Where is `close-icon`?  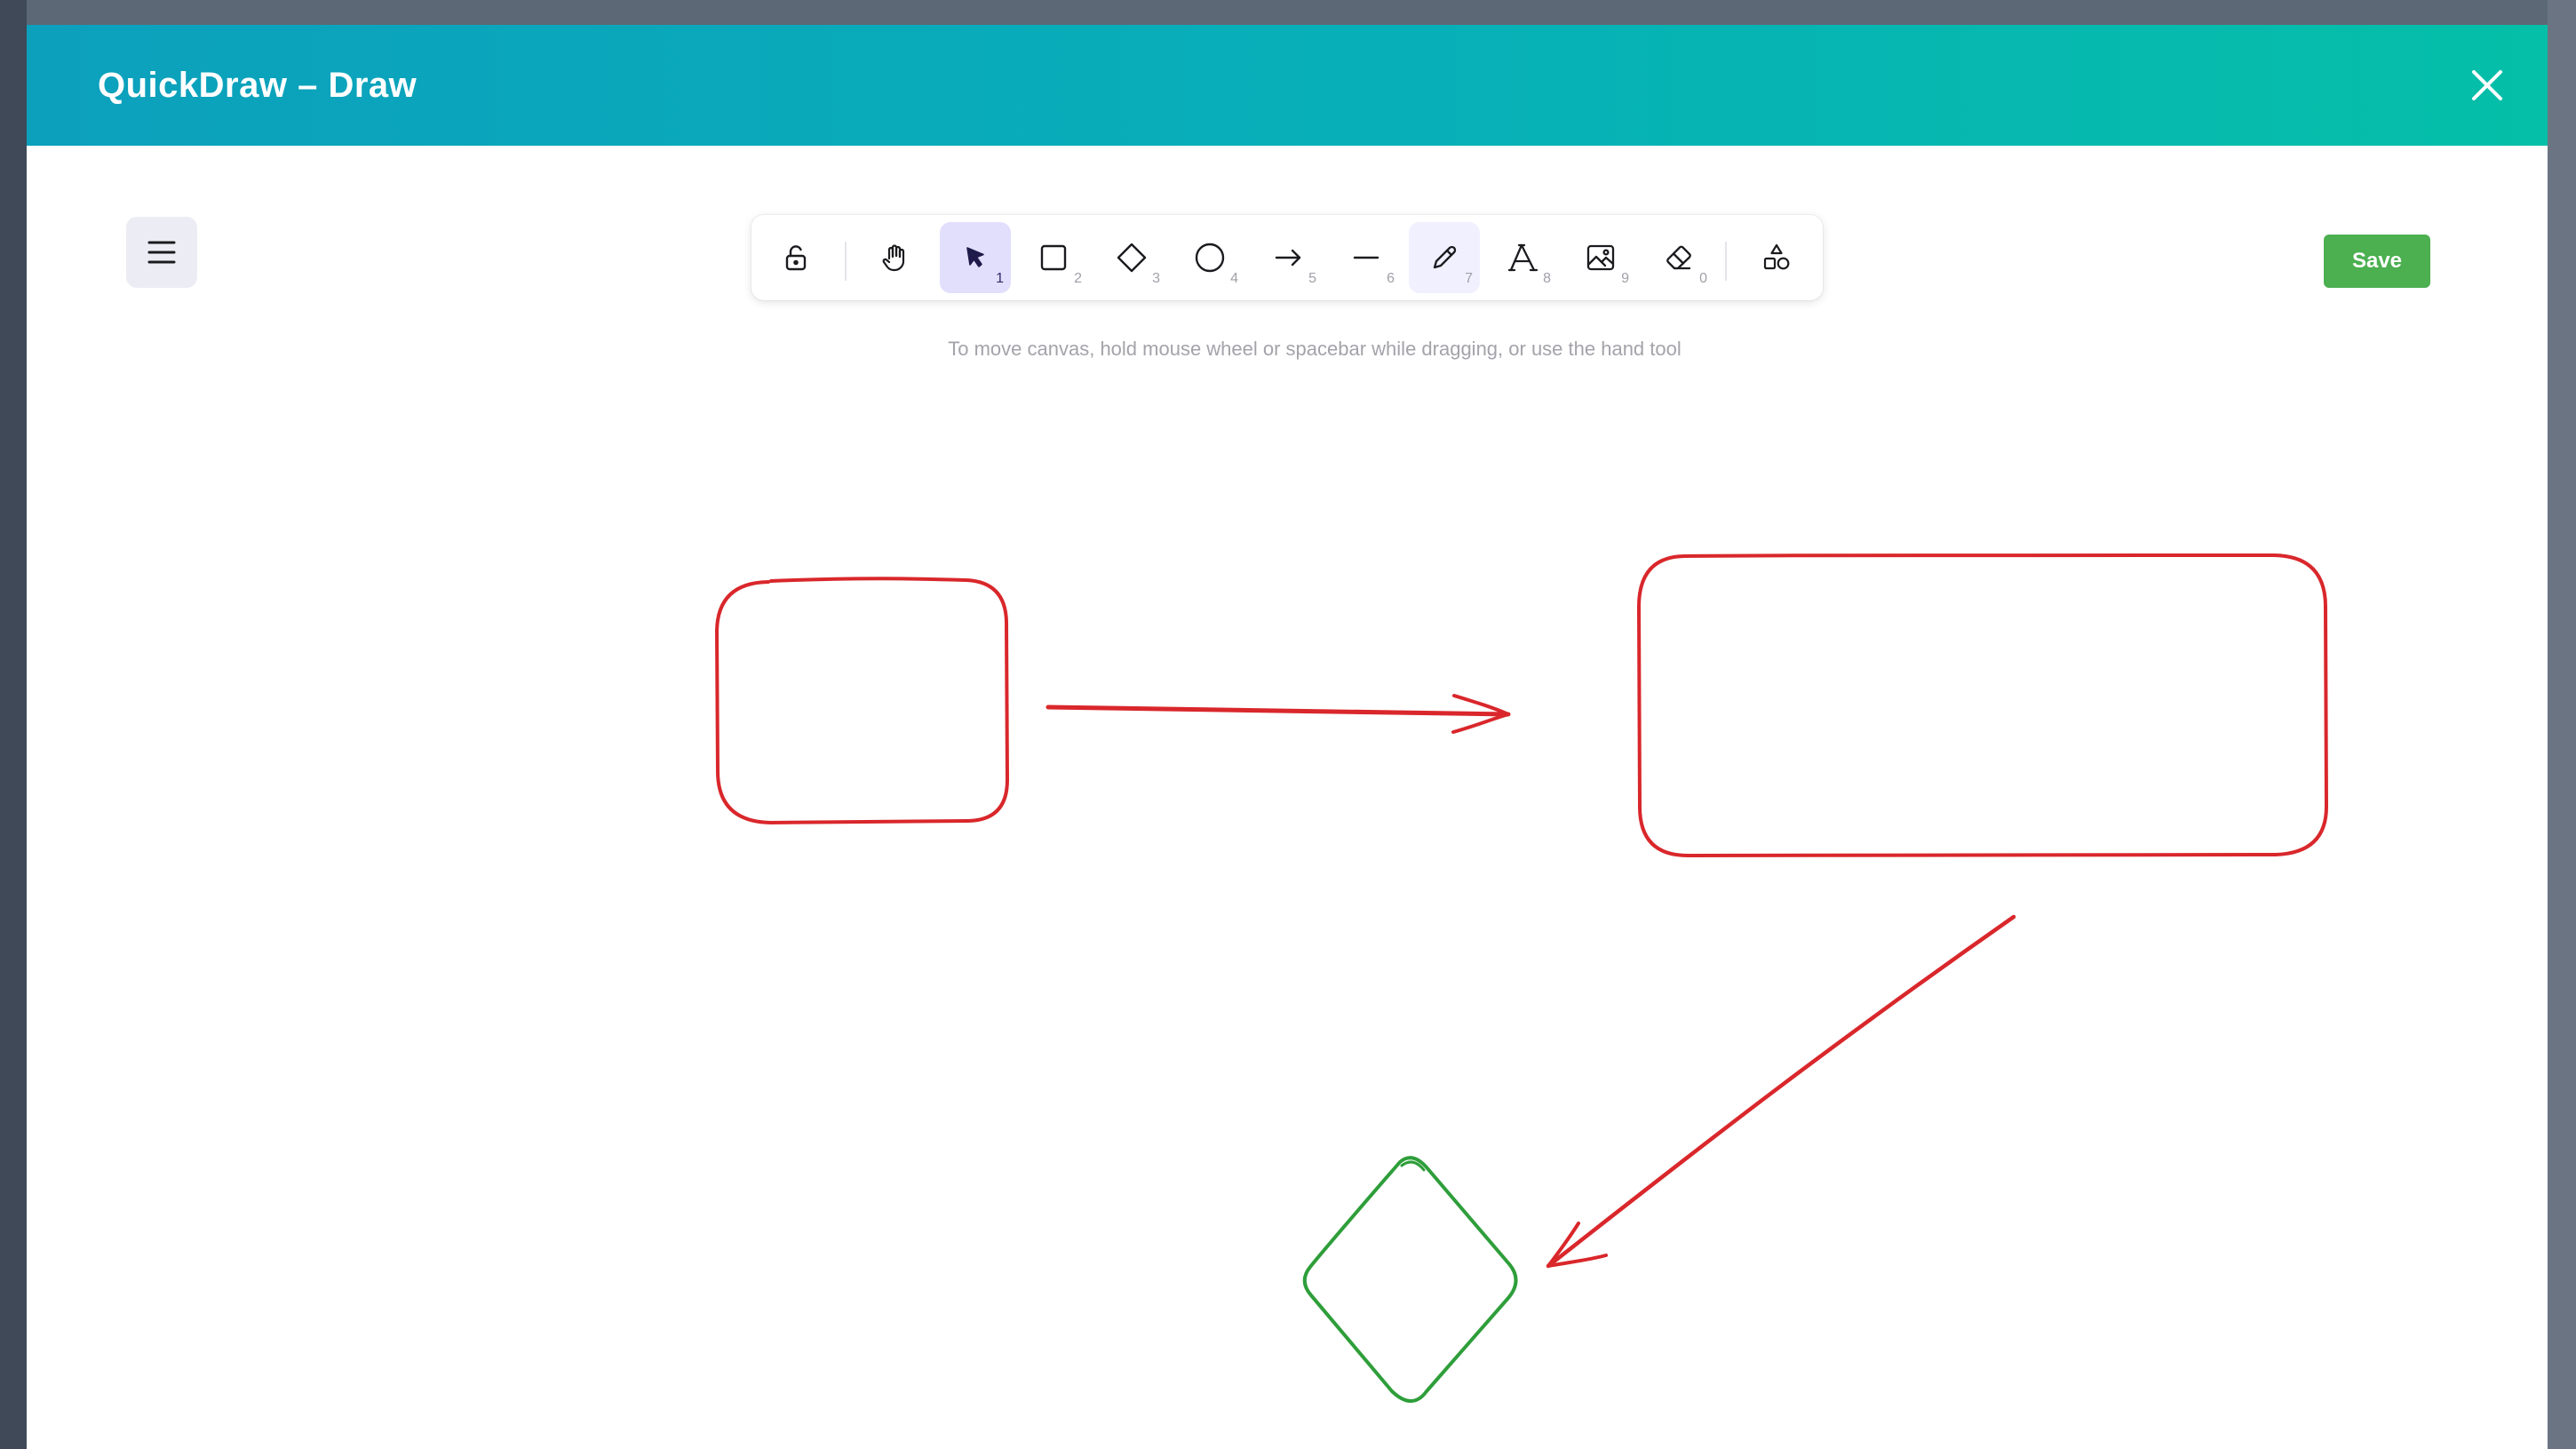
close-icon is located at coordinates (2487, 85).